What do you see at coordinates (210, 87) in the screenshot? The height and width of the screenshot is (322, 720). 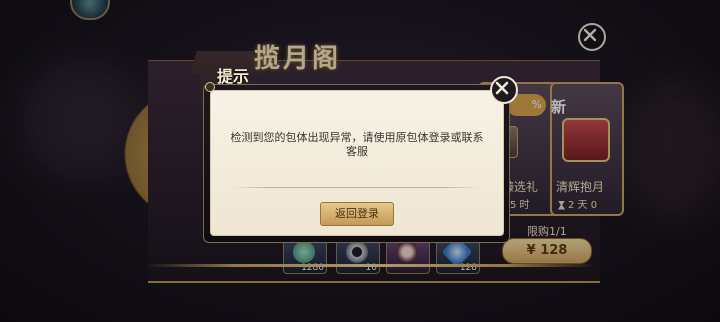 I see `dialog-corner-ornament` at bounding box center [210, 87].